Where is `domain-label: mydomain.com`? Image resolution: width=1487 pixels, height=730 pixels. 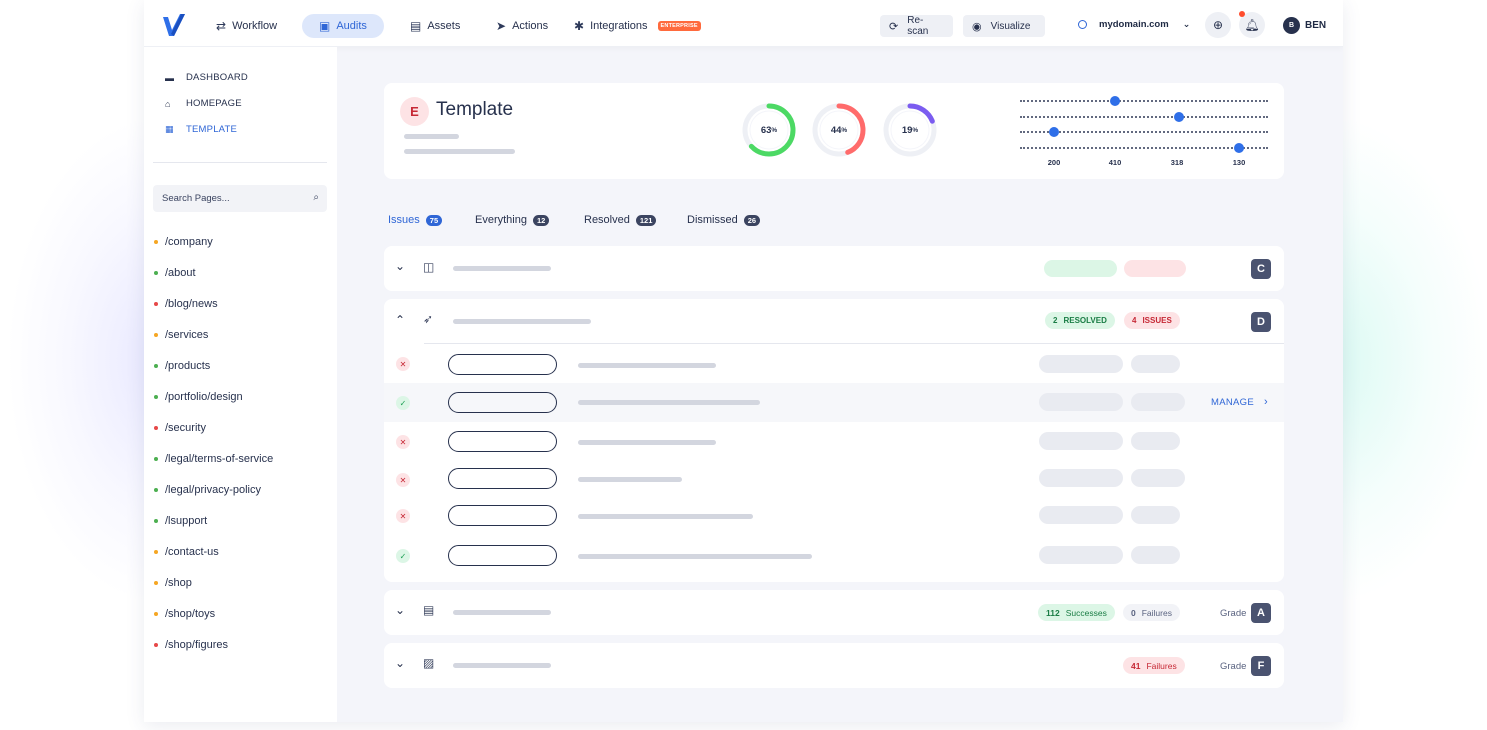 domain-label: mydomain.com is located at coordinates (1134, 24).